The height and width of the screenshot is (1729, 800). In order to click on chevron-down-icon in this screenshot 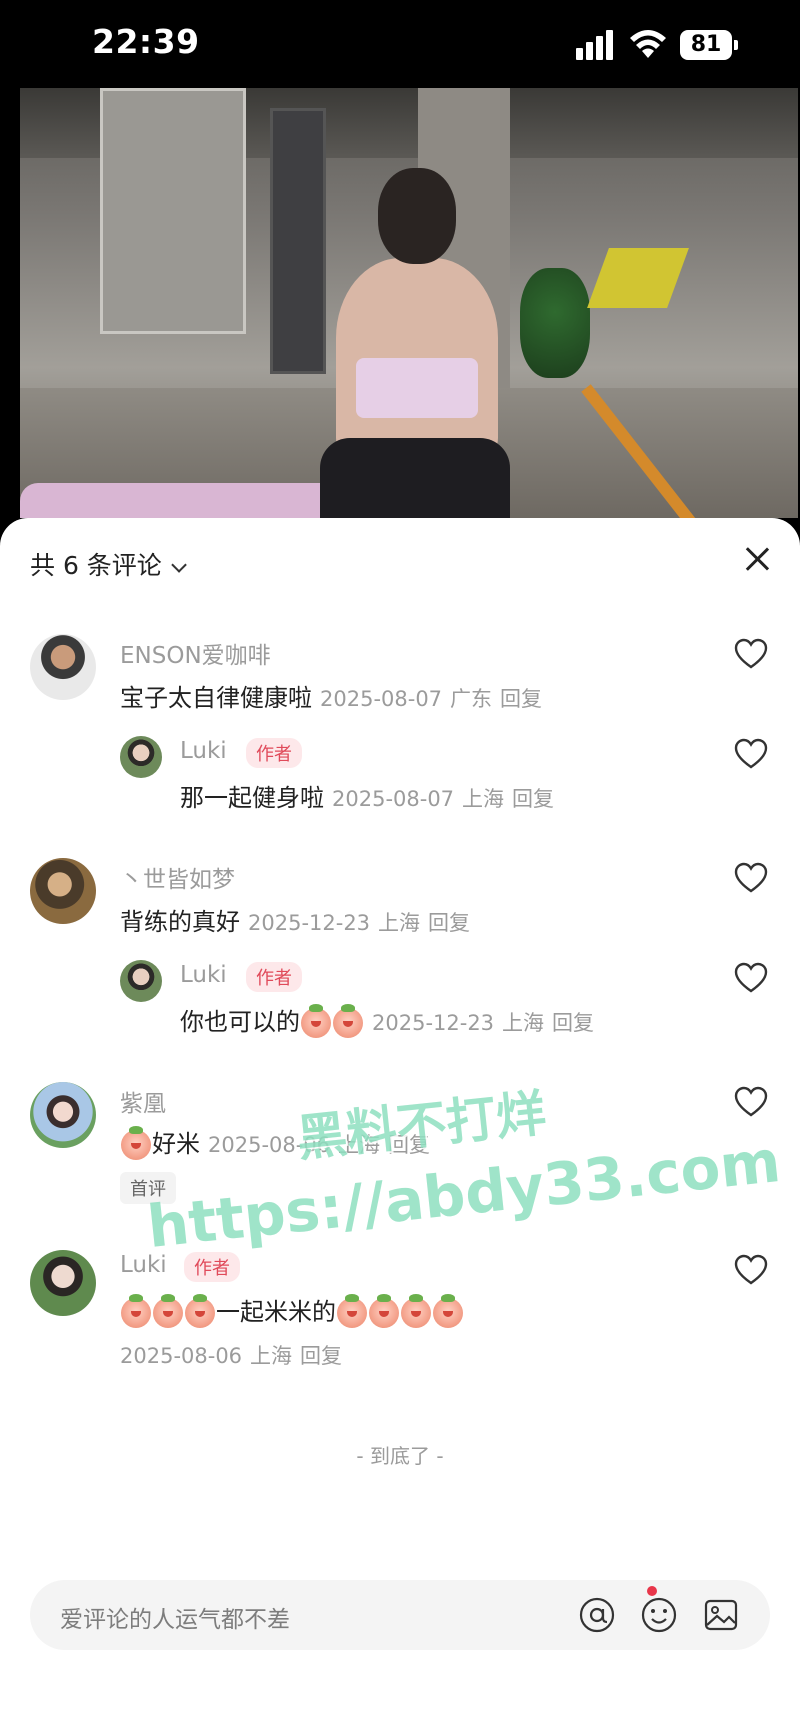, I will do `click(179, 565)`.